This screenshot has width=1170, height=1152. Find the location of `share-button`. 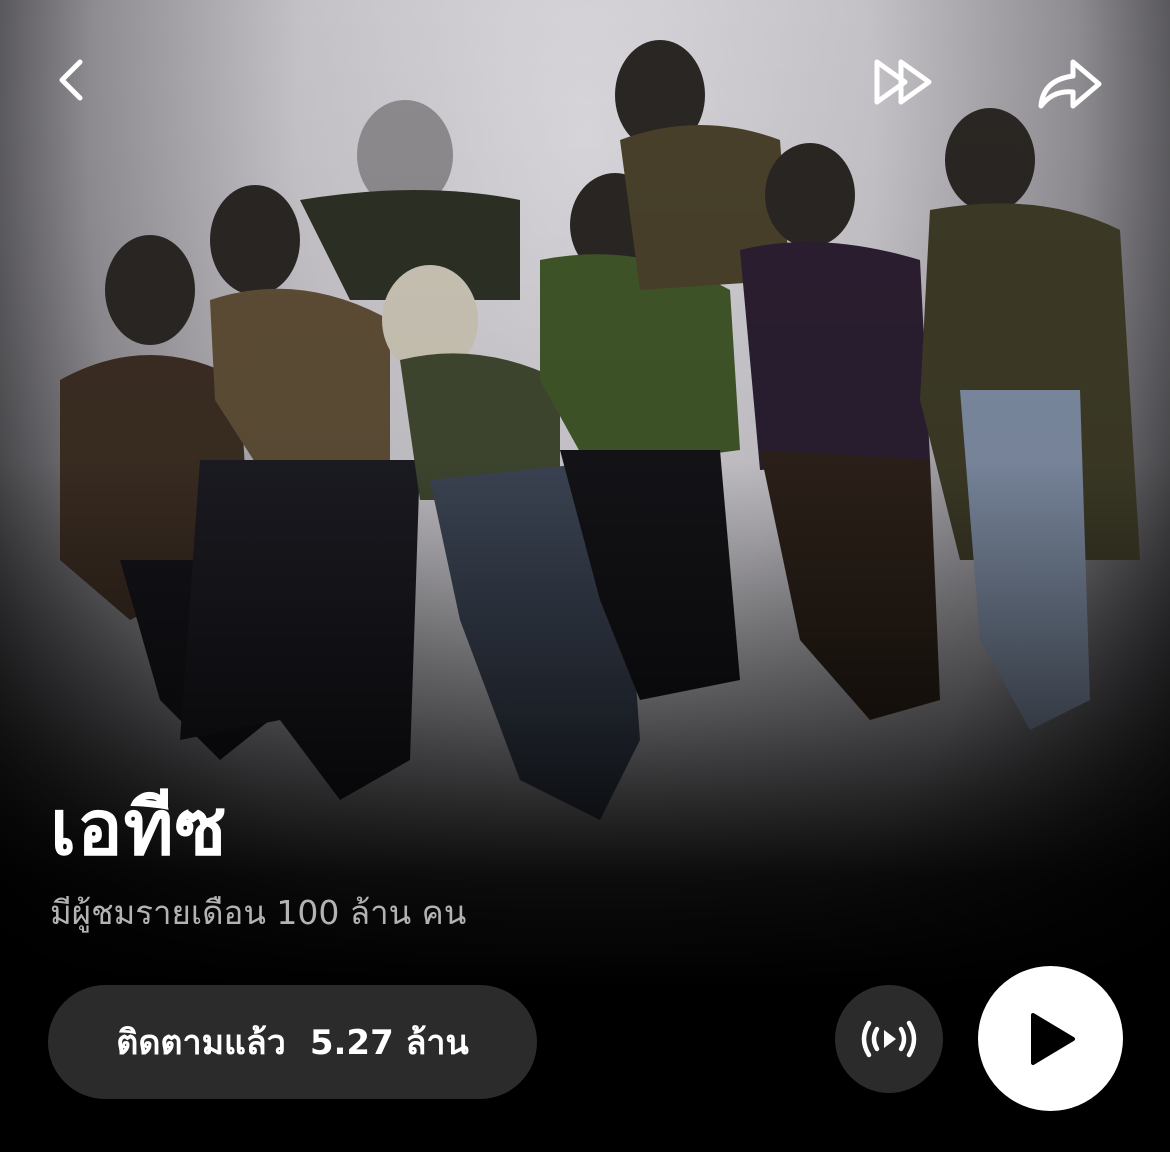

share-button is located at coordinates (1070, 84).